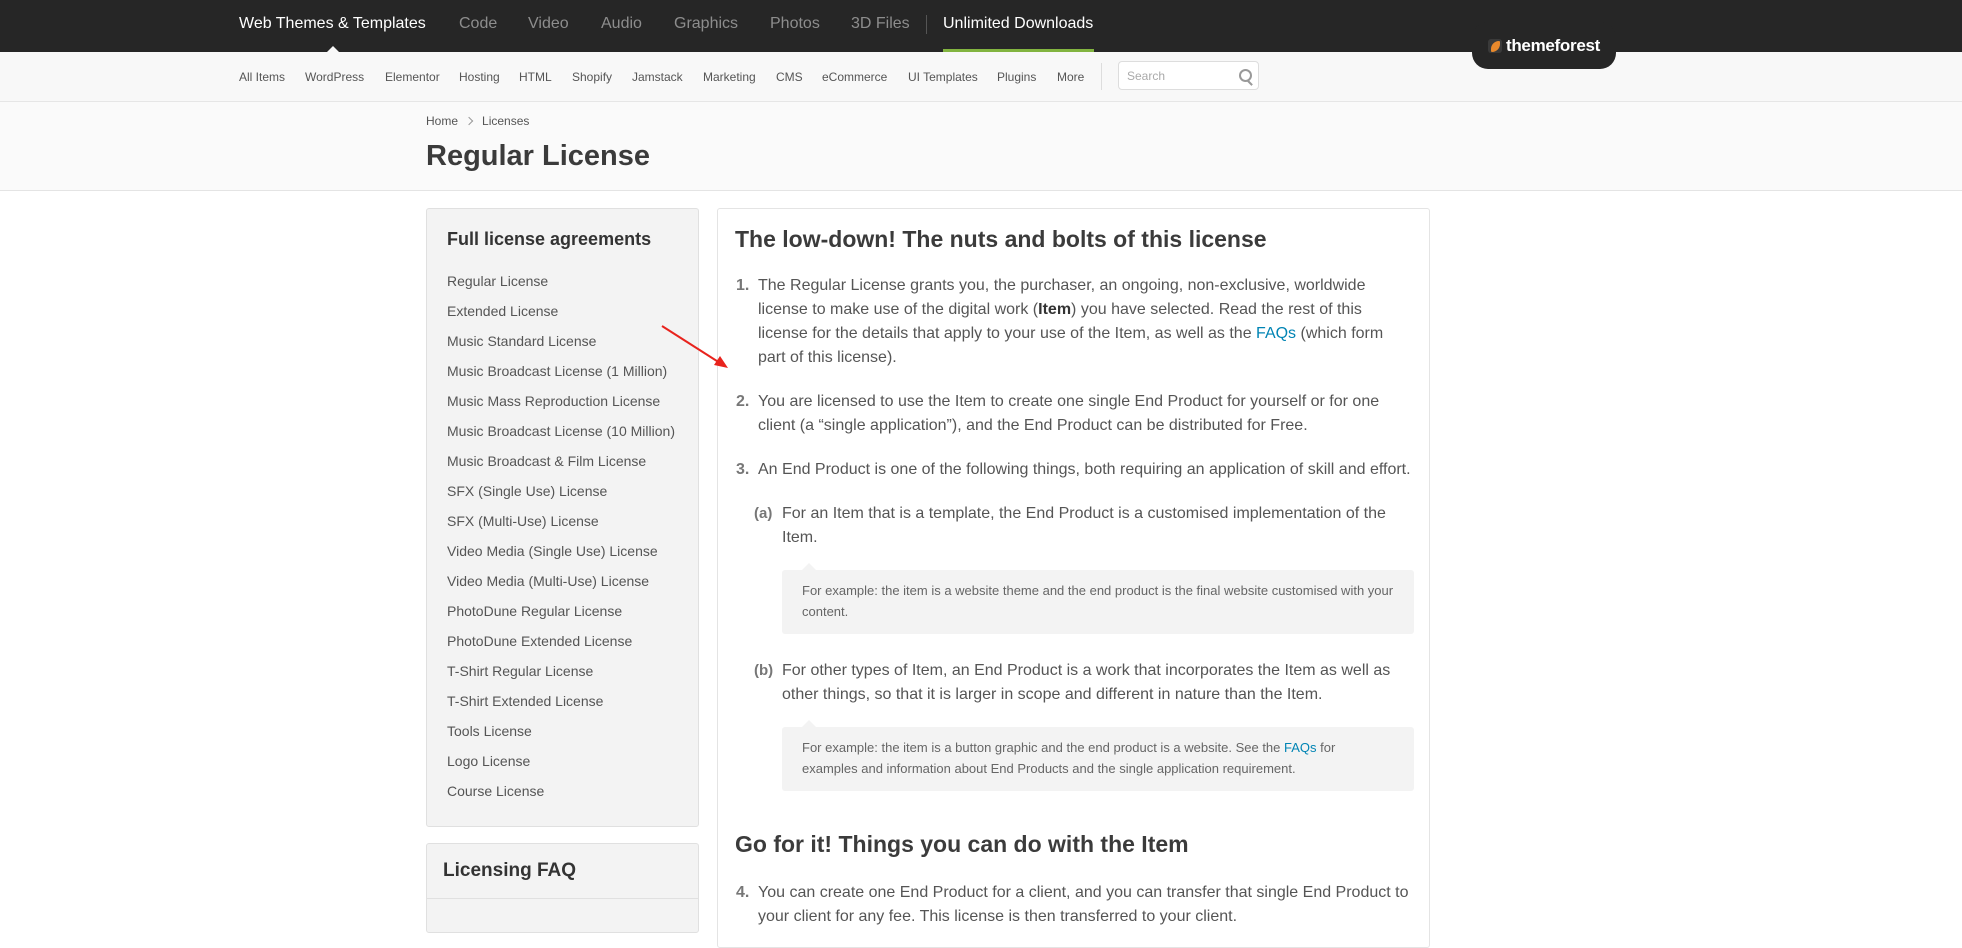 The height and width of the screenshot is (948, 1962). I want to click on sidebar-item-music-mass-reproduction: Music Mass Reproduction License, so click(553, 401).